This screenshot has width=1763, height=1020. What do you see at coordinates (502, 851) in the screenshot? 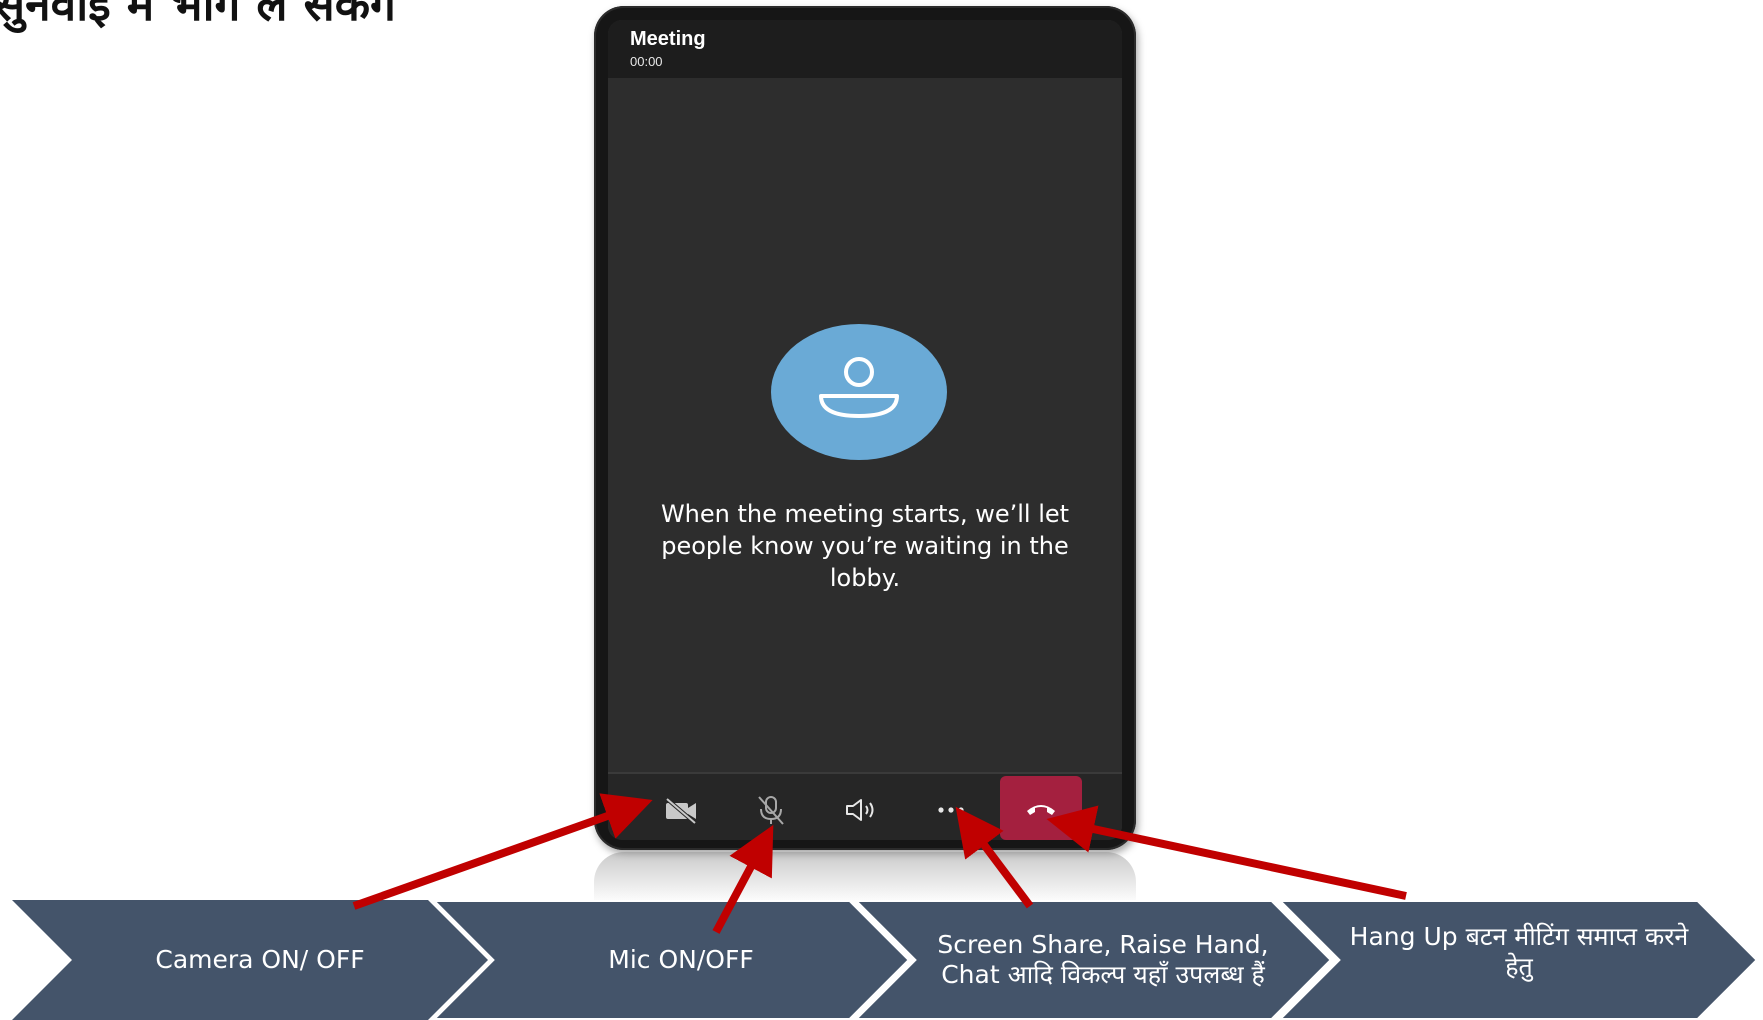
I see `camera-callout-arrow` at bounding box center [502, 851].